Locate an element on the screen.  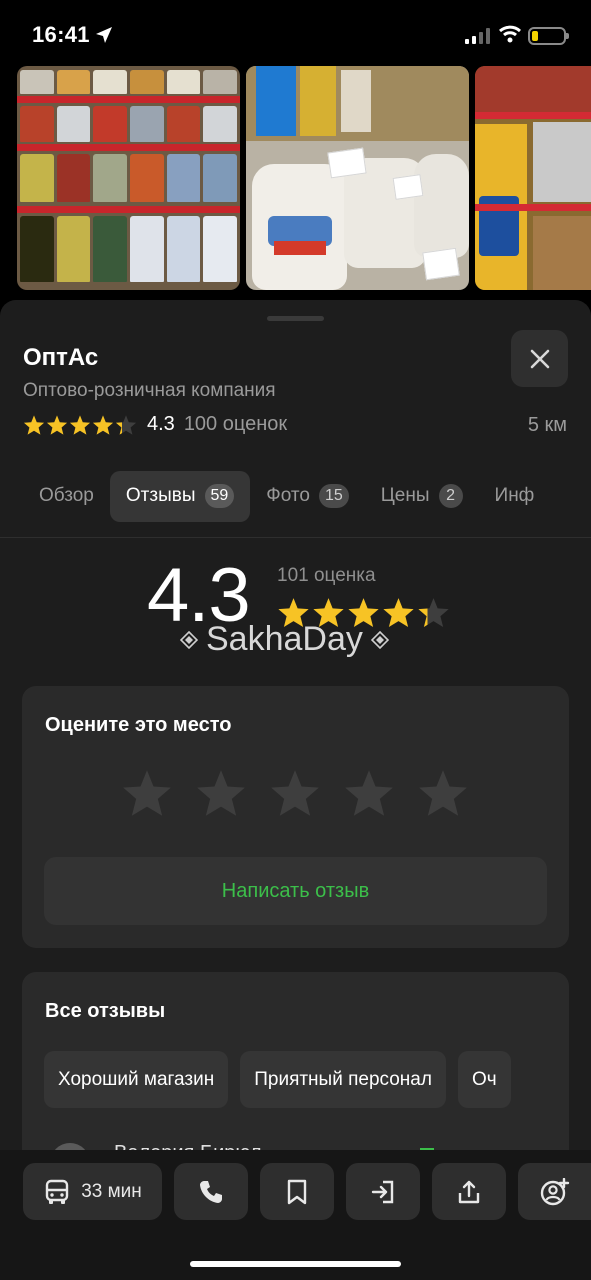
entrance-button is located at coordinates (383, 1191).